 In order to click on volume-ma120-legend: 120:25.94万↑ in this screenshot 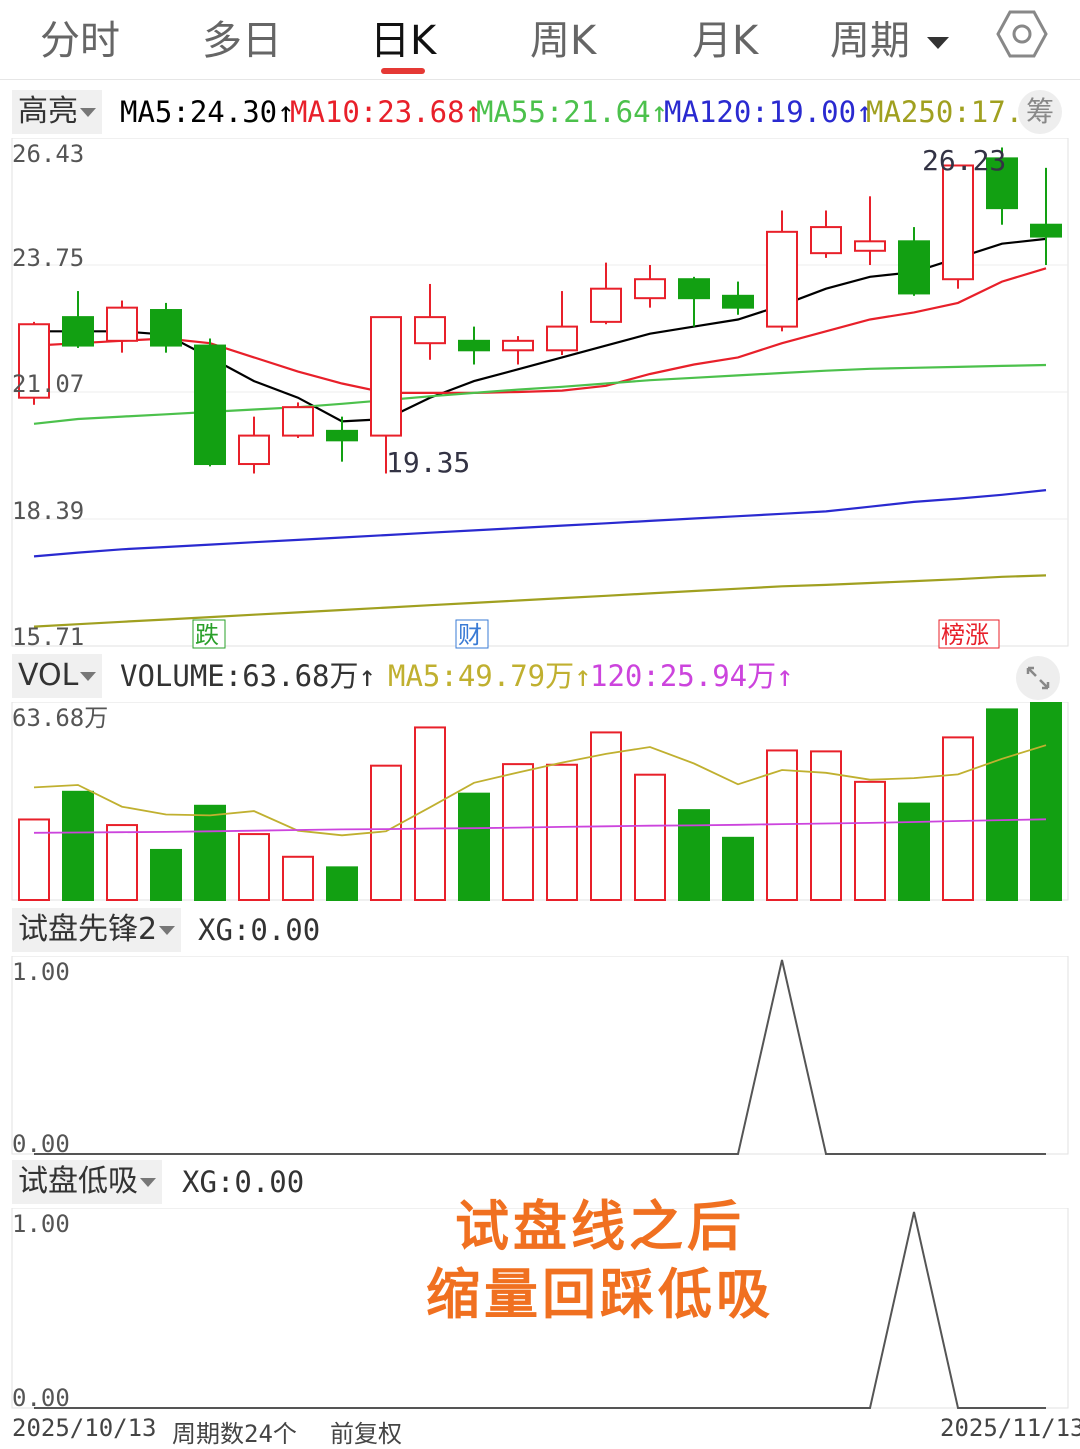, I will do `click(692, 676)`.